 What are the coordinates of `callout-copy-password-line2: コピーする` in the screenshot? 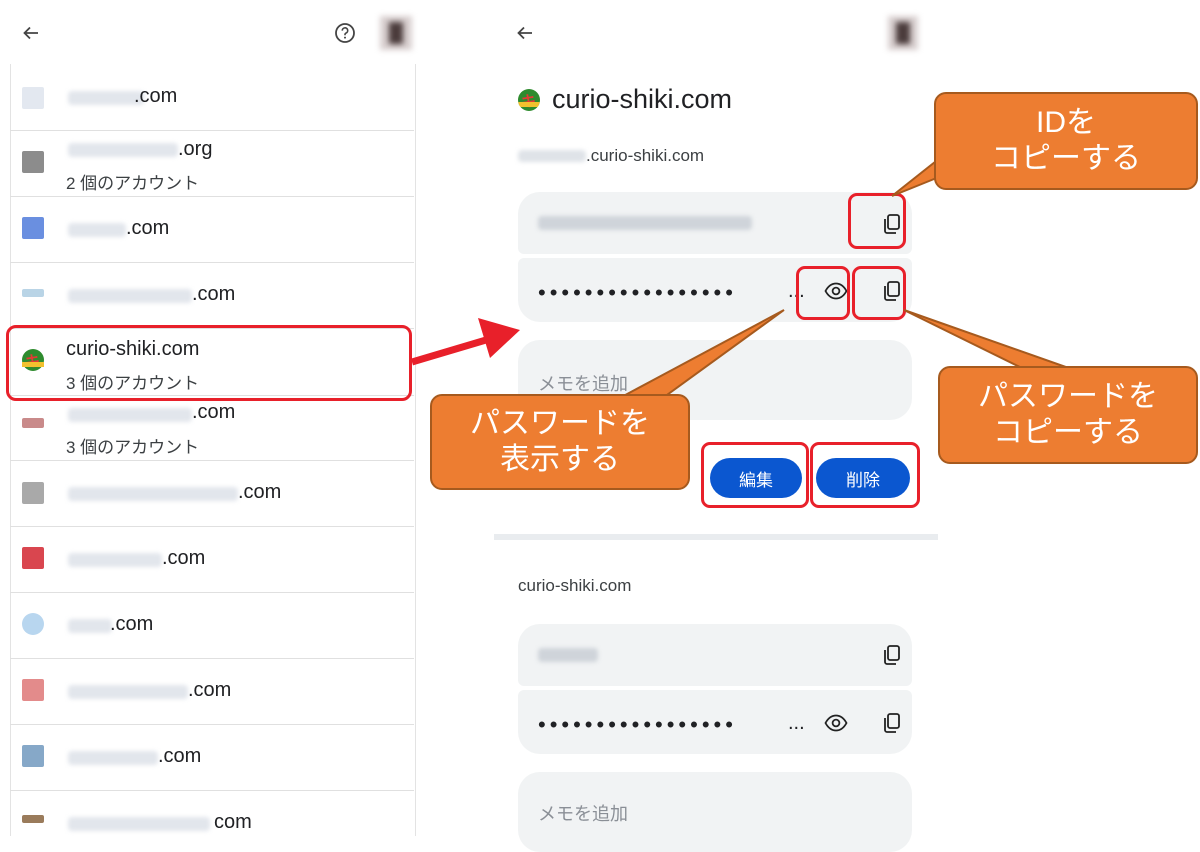 It's located at (1068, 432).